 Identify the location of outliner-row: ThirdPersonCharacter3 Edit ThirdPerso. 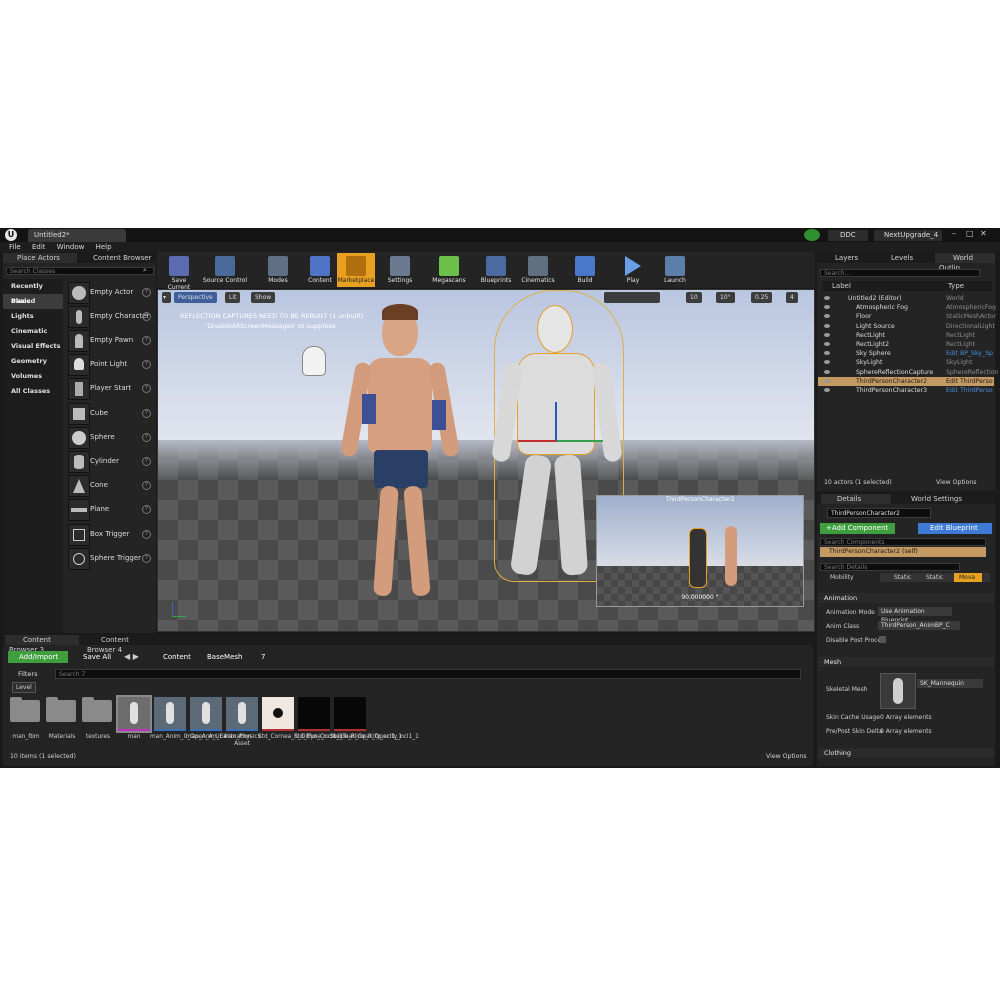
(906, 390).